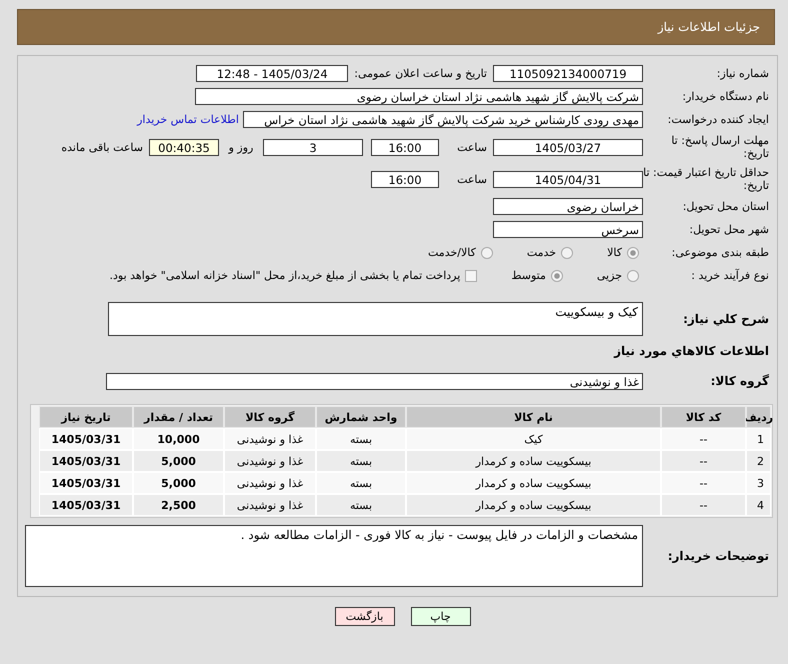 This screenshot has width=788, height=664. Describe the element at coordinates (102, 147) in the screenshot. I see `field-label: ساعت باقی مانده` at that location.